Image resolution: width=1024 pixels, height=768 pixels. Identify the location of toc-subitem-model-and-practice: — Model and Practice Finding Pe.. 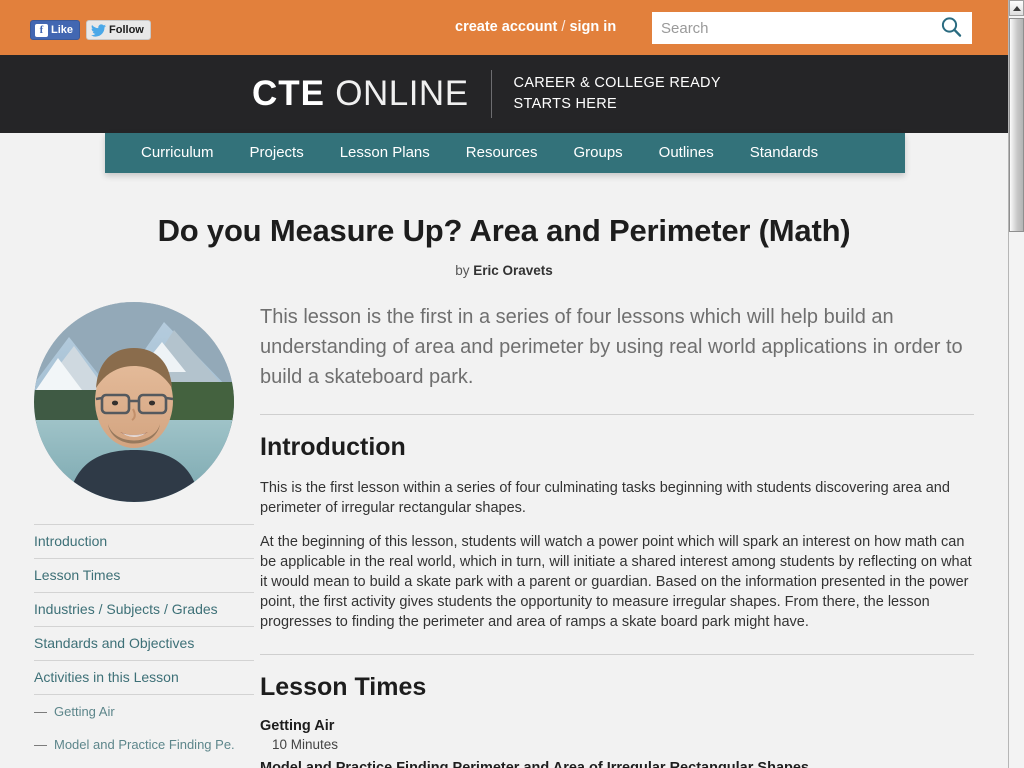
(144, 744).